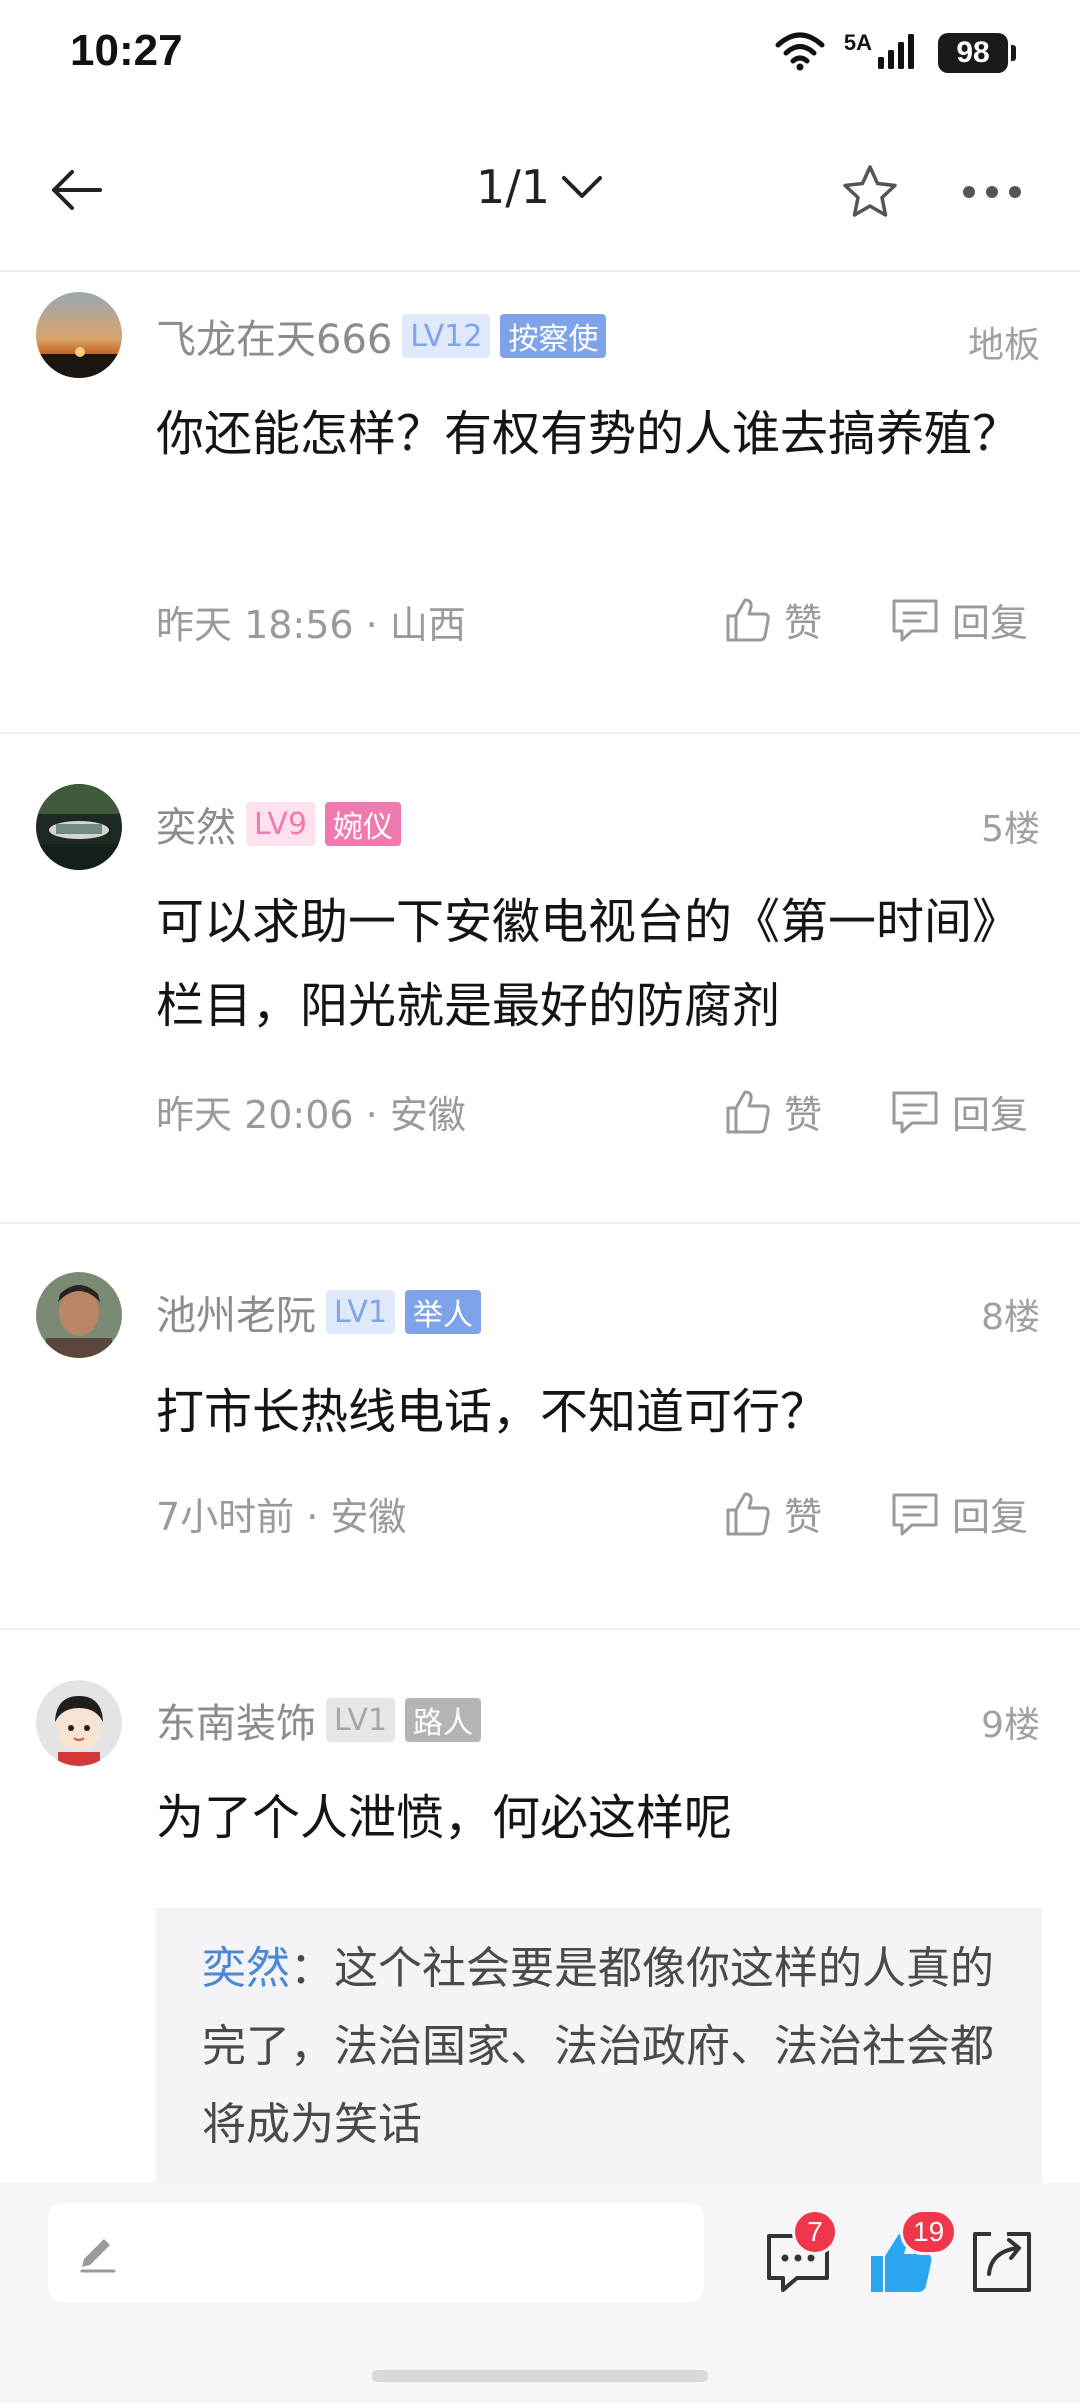 This screenshot has height=2403, width=1080. I want to click on status-icons: 5A 98, so click(895, 53).